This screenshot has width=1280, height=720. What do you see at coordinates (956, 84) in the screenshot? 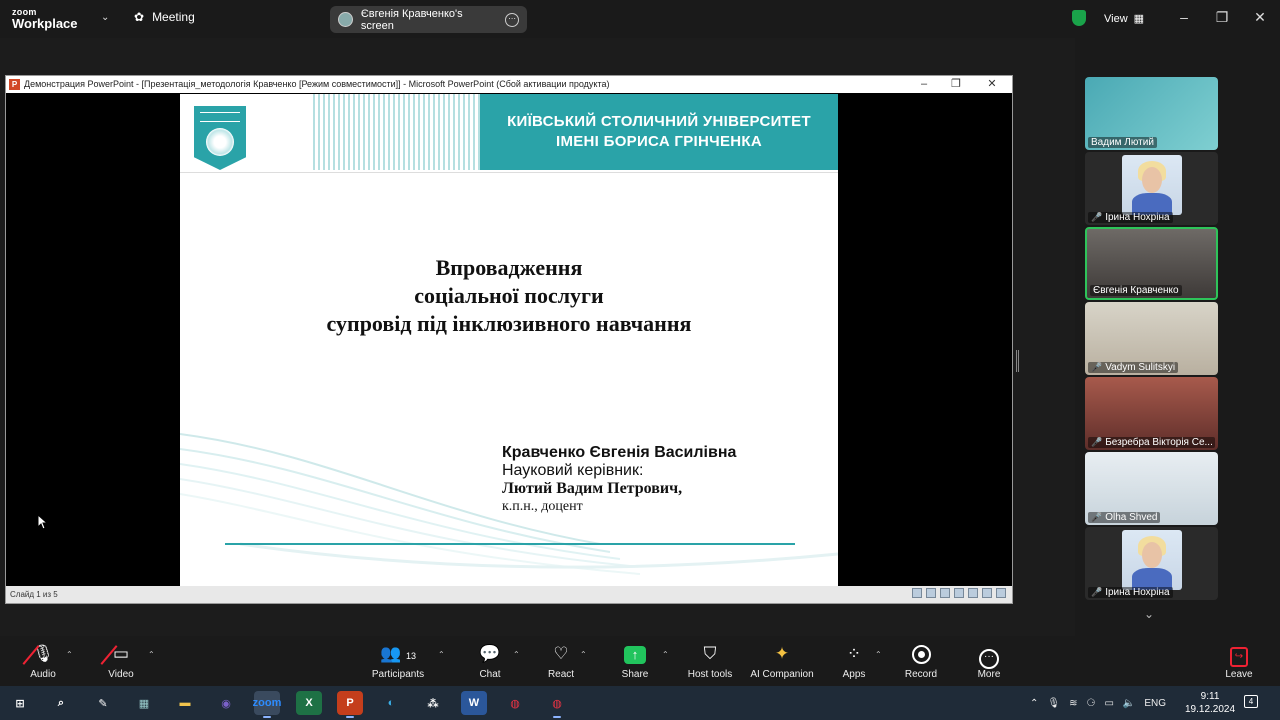
I see `ppt-restore-icon: ❐` at bounding box center [956, 84].